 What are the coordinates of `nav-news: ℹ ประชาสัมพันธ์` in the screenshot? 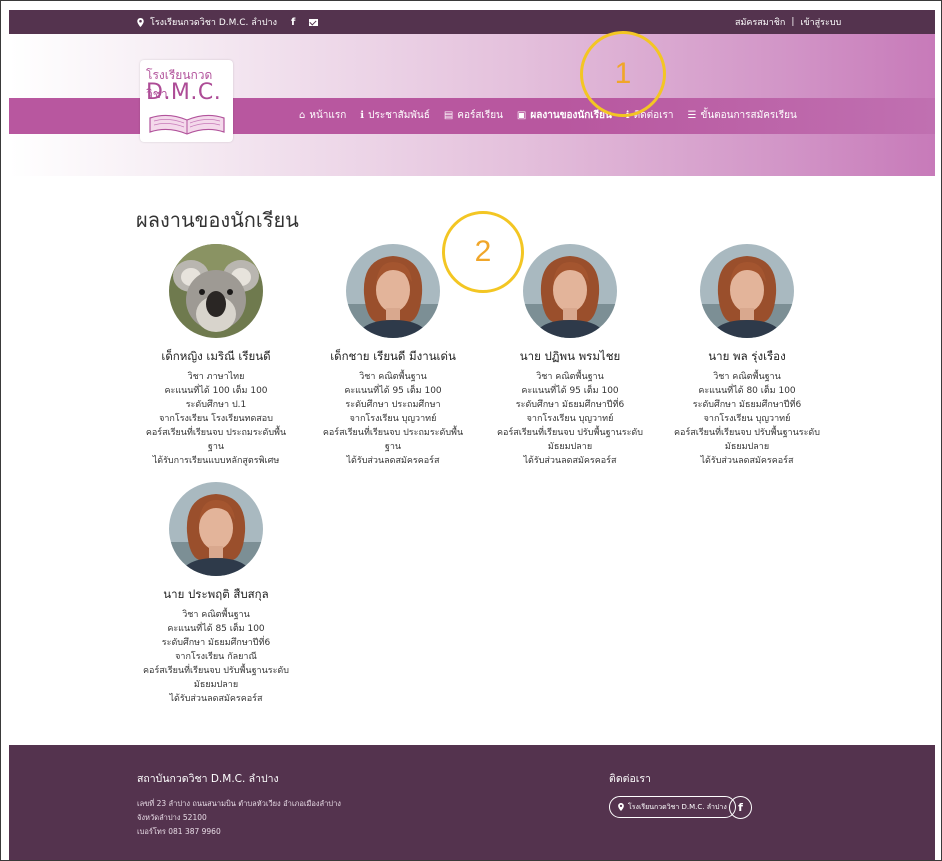 It's located at (395, 115).